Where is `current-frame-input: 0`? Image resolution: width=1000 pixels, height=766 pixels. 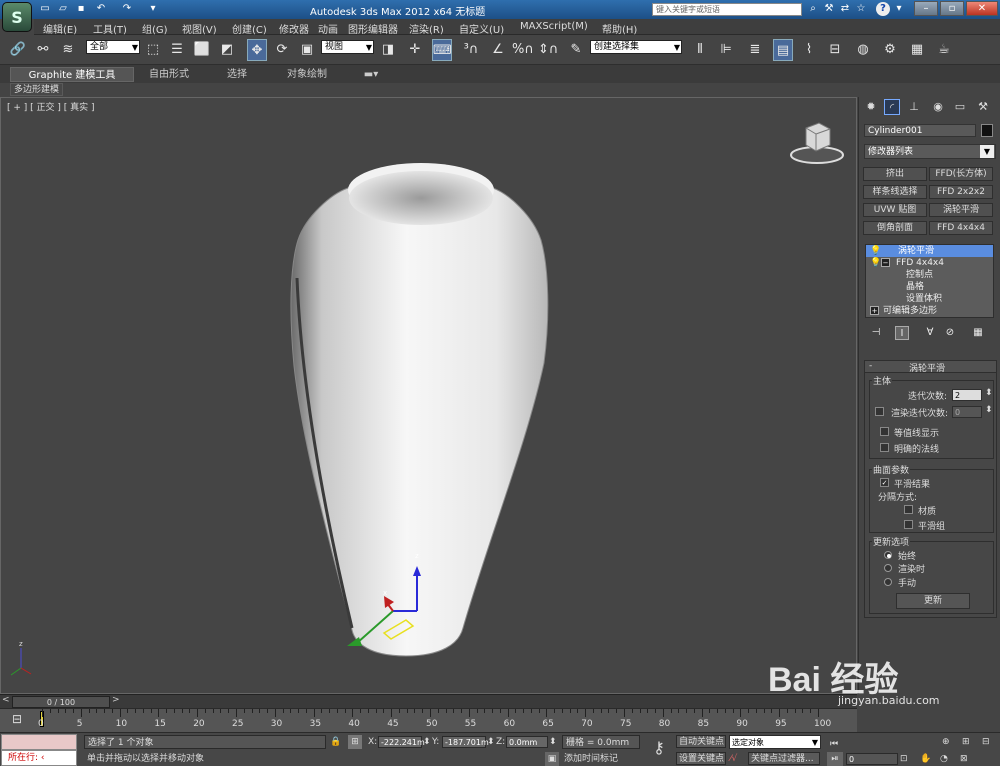
current-frame-input: 0 is located at coordinates (872, 759).